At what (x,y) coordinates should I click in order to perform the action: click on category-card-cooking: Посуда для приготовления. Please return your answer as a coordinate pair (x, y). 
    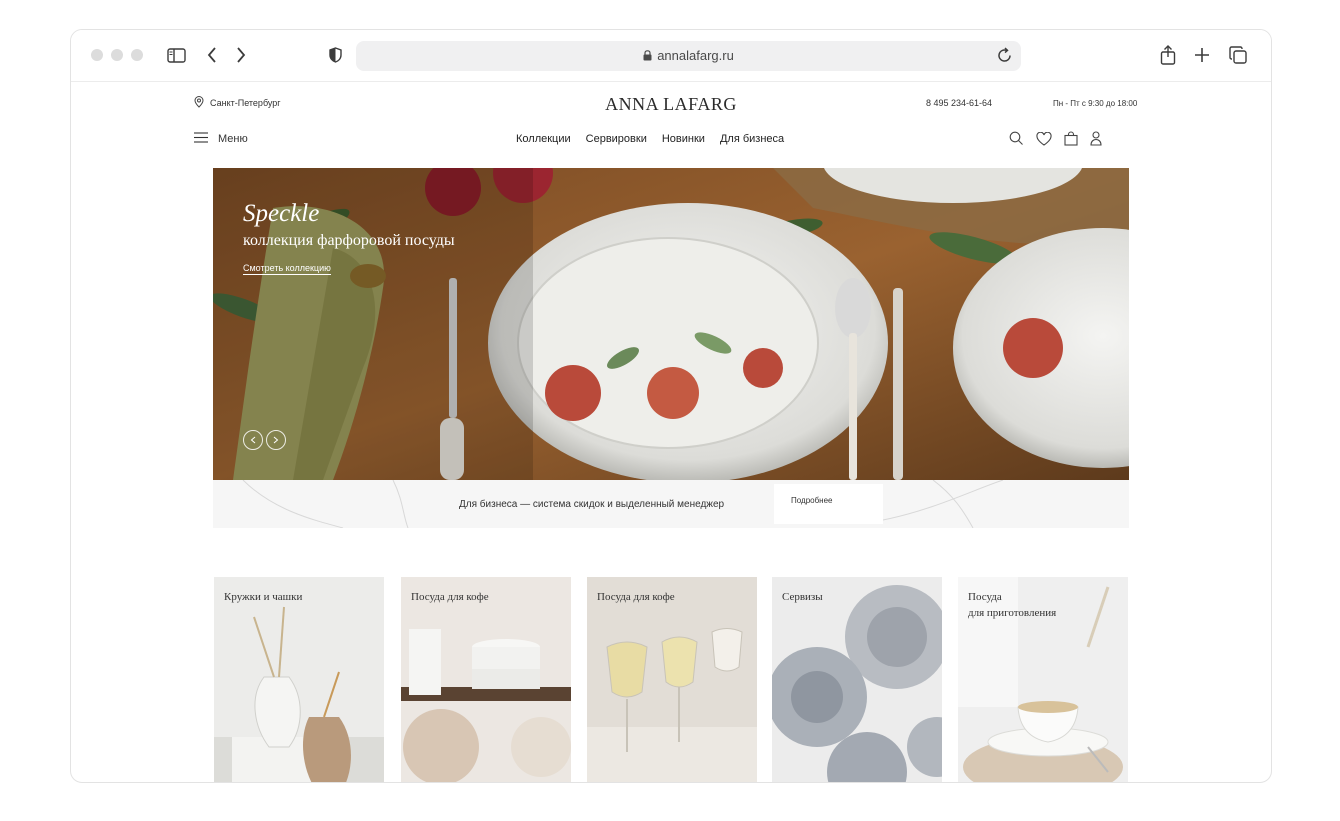
    Looking at the image, I should click on (1043, 679).